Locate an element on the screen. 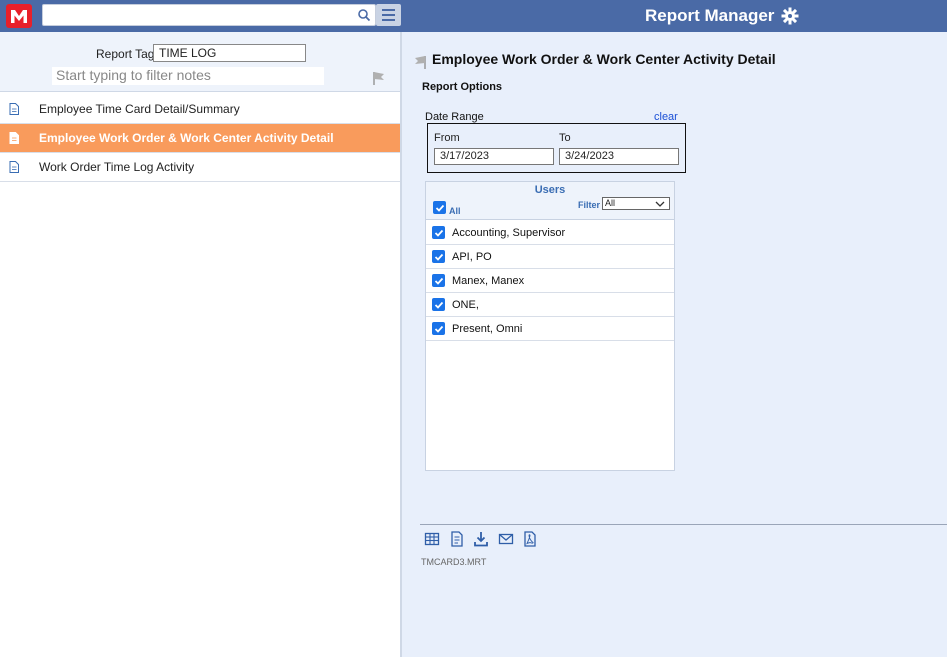  user-row: API, PO is located at coordinates (550, 257).